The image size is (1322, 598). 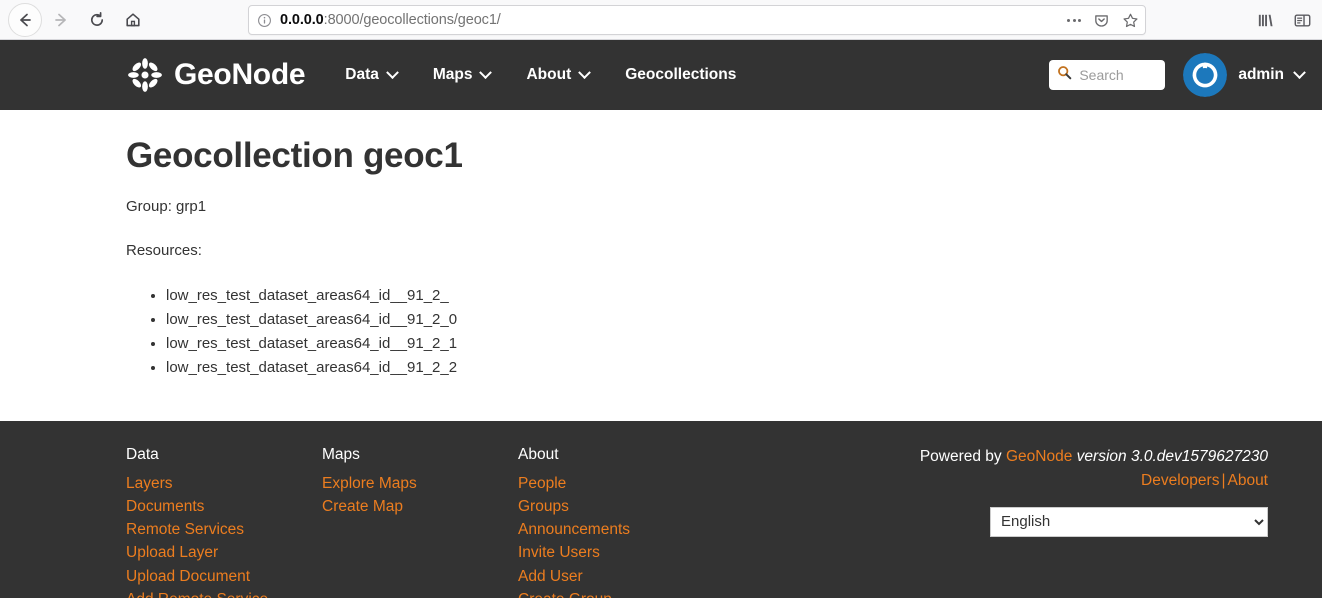 I want to click on nav-item-geocollections: Geocollections, so click(x=680, y=75).